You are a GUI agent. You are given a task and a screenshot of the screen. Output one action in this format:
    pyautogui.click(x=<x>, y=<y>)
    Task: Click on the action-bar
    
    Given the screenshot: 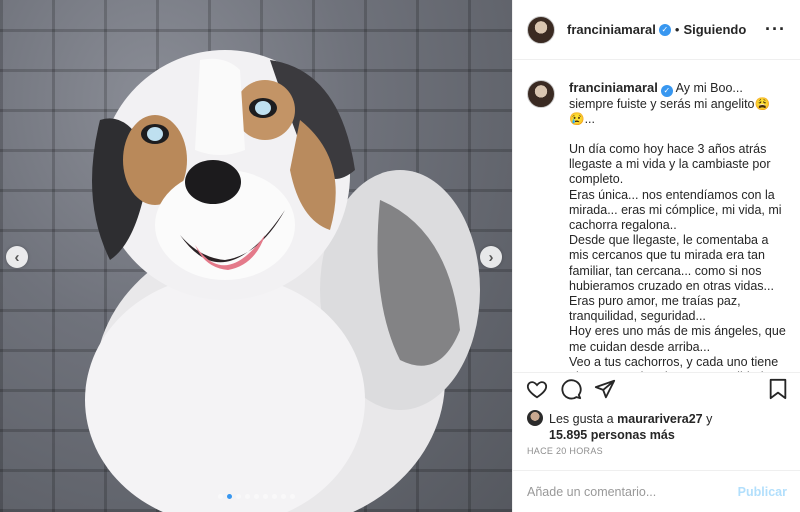 What is the action you would take?
    pyautogui.click(x=656, y=391)
    